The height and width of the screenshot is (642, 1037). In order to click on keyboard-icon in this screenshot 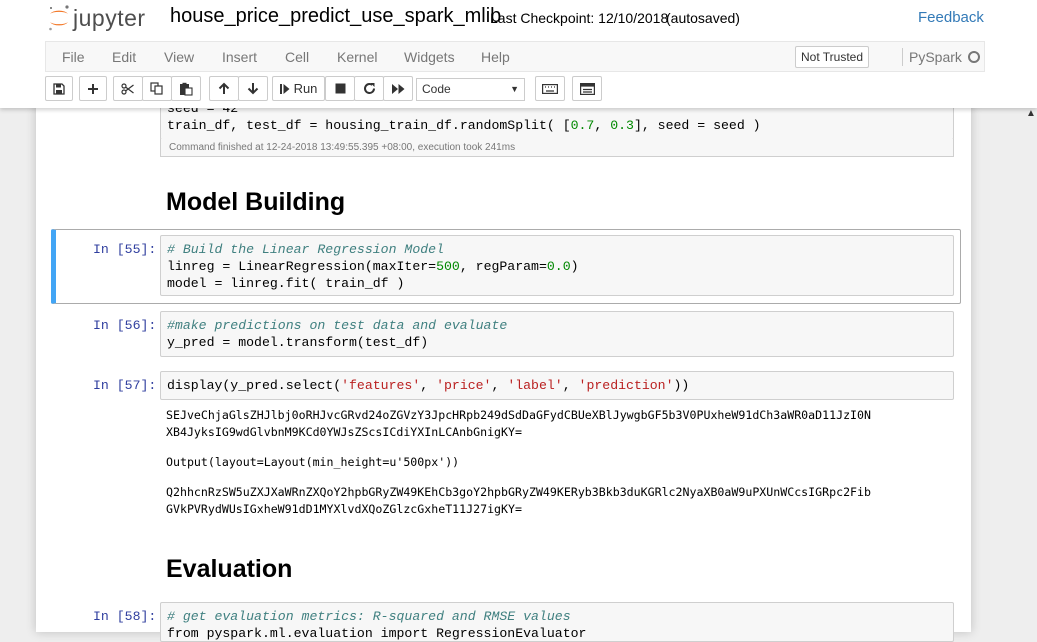, I will do `click(550, 88)`.